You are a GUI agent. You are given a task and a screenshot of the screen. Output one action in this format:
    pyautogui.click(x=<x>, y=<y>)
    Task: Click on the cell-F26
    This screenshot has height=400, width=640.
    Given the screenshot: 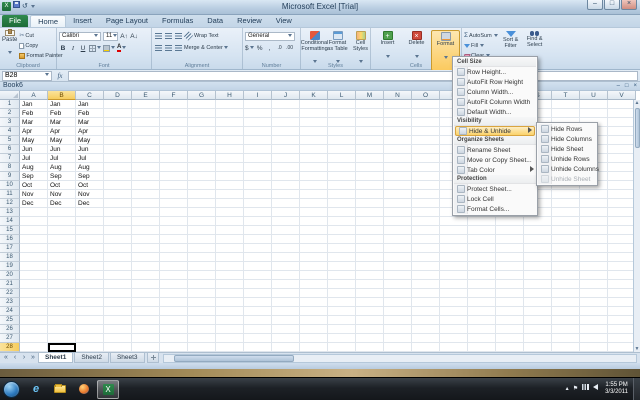 What is the action you would take?
    pyautogui.click(x=174, y=329)
    